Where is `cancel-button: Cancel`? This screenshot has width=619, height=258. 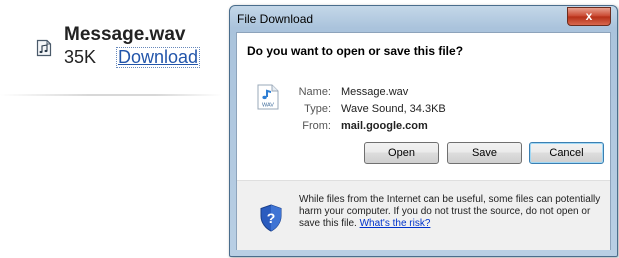 cancel-button: Cancel is located at coordinates (566, 153).